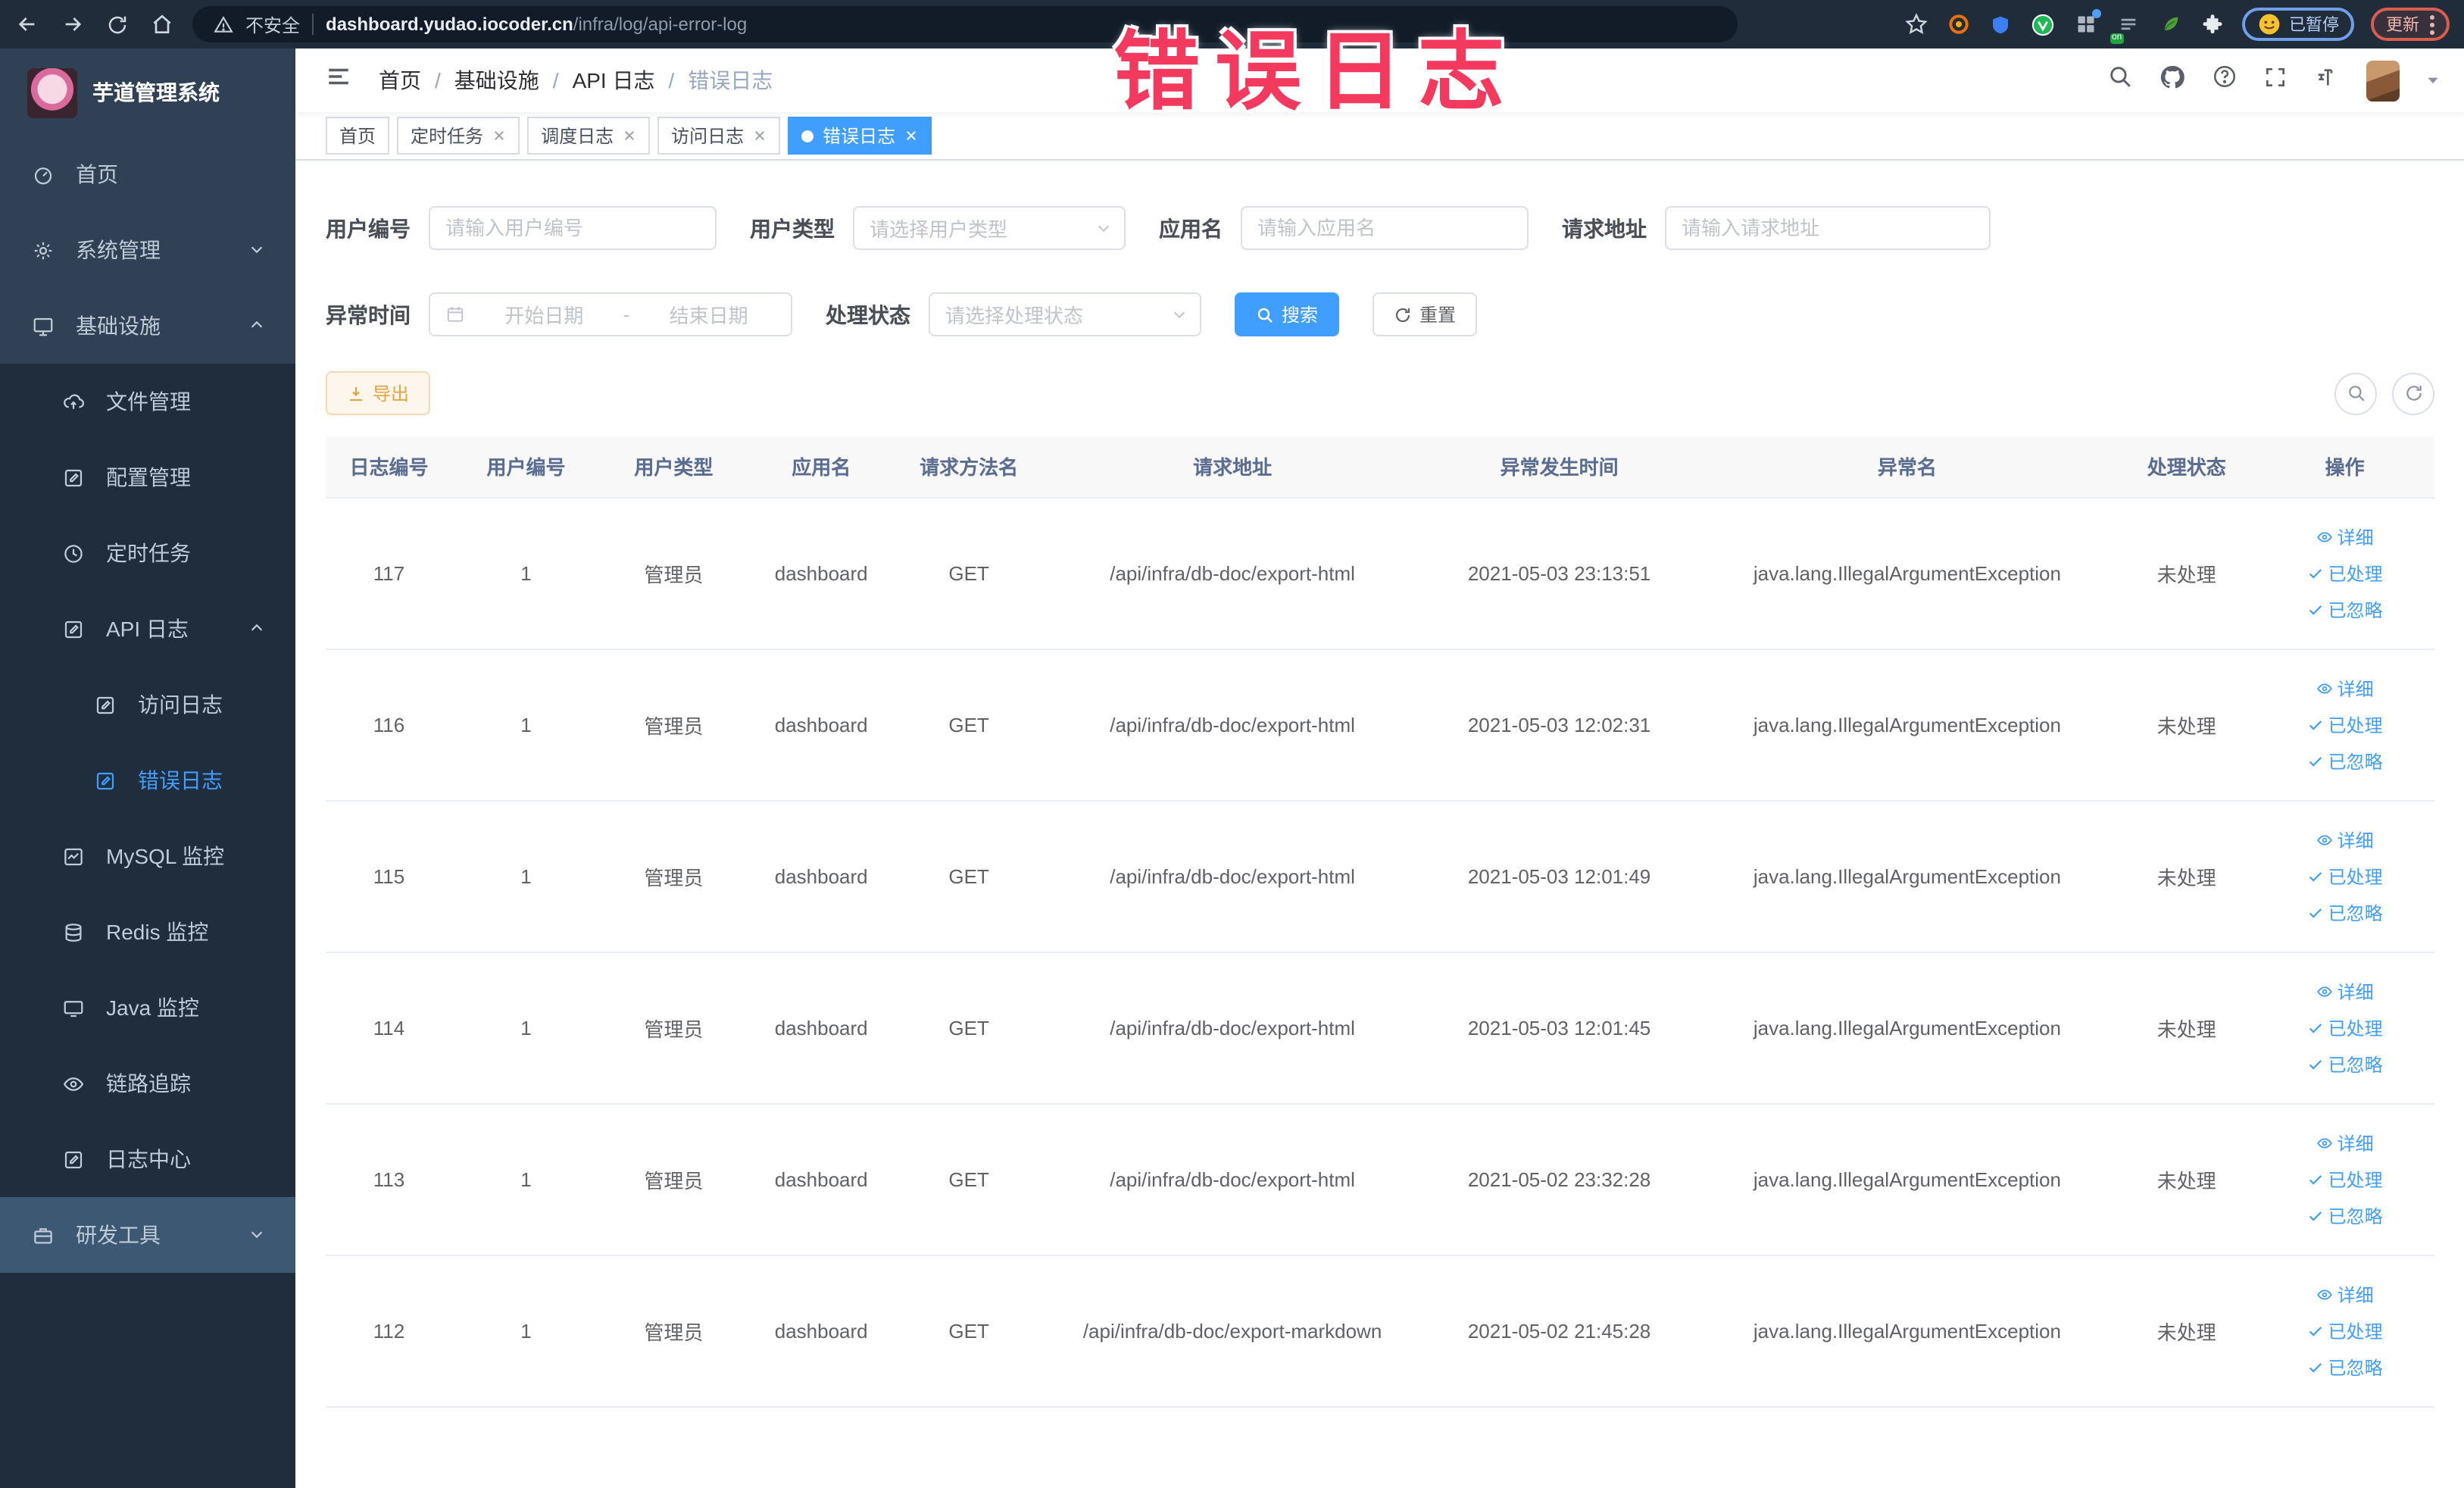  What do you see at coordinates (2125, 27) in the screenshot?
I see `extension-on-badge-icon: on` at bounding box center [2125, 27].